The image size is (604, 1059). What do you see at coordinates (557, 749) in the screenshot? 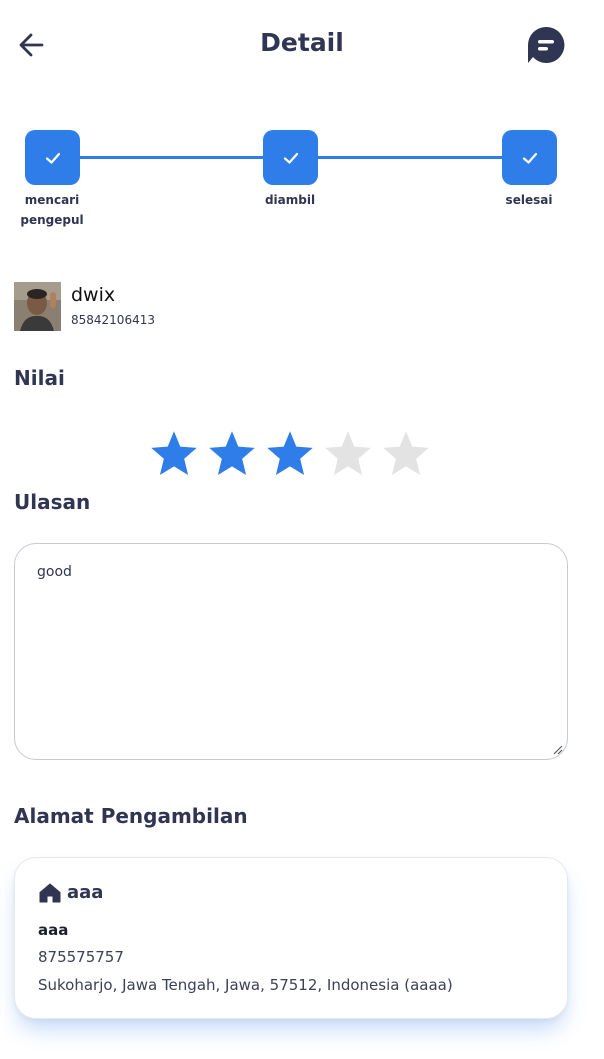
I see `resize-grip-icon` at bounding box center [557, 749].